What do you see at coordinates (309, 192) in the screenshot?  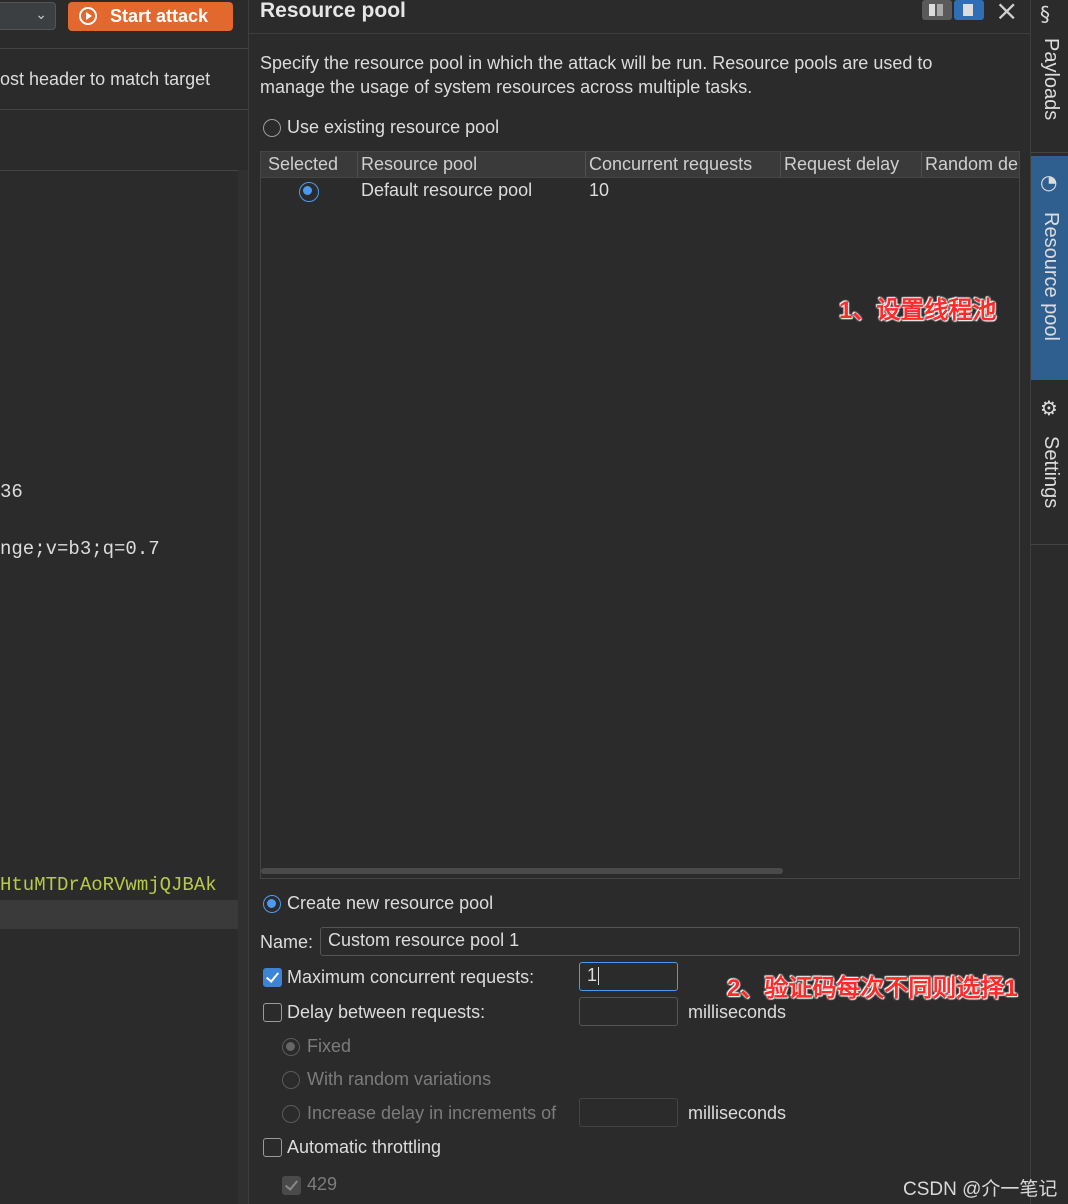 I see `row-selected-radio` at bounding box center [309, 192].